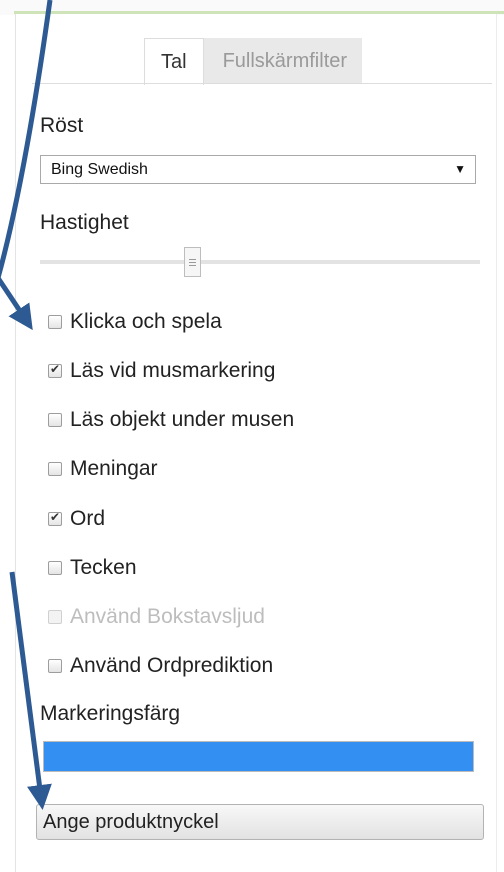 This screenshot has height=872, width=504. Describe the element at coordinates (283, 61) in the screenshot. I see `tab-fullscreen-filter: Fullskärmfilter` at that location.